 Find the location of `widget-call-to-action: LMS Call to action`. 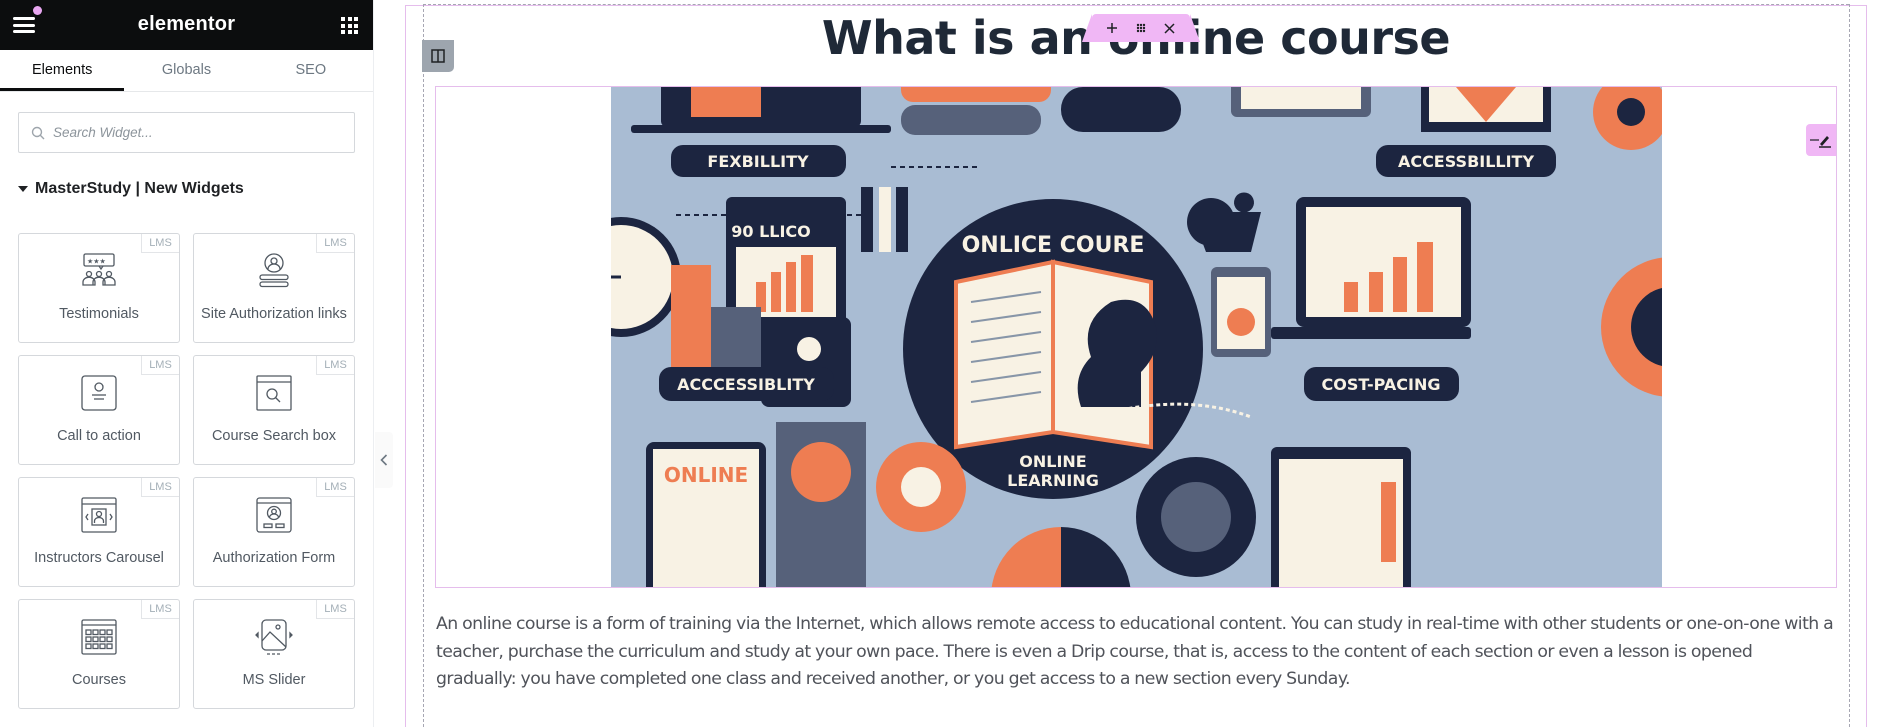

widget-call-to-action: LMS Call to action is located at coordinates (99, 410).